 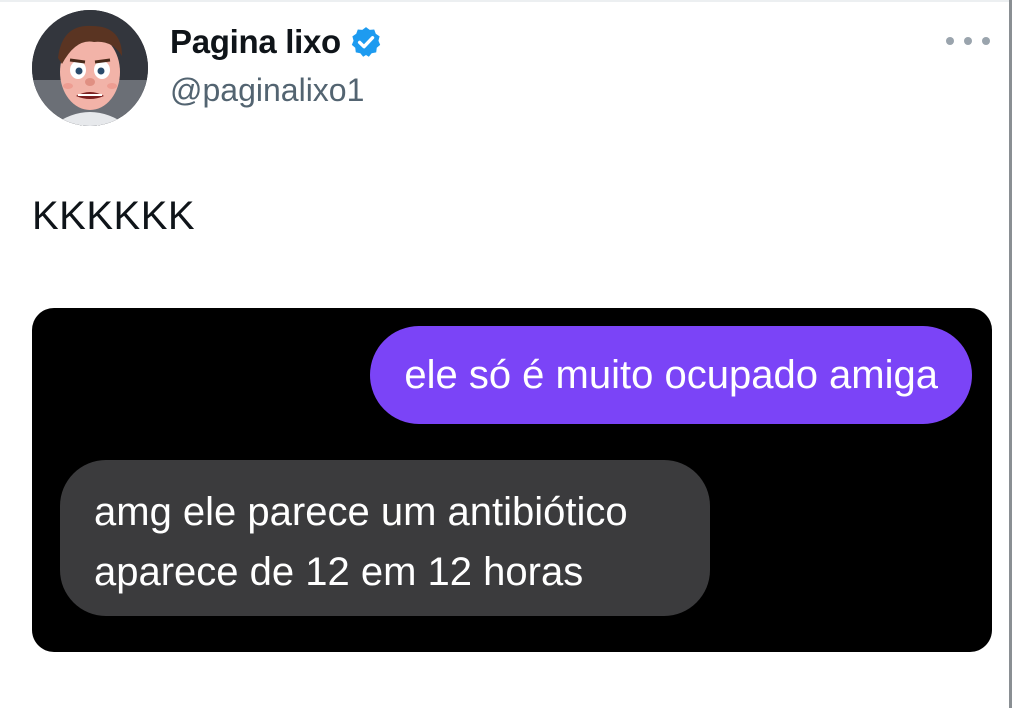 I want to click on more-horizontal-icon, so click(x=968, y=41).